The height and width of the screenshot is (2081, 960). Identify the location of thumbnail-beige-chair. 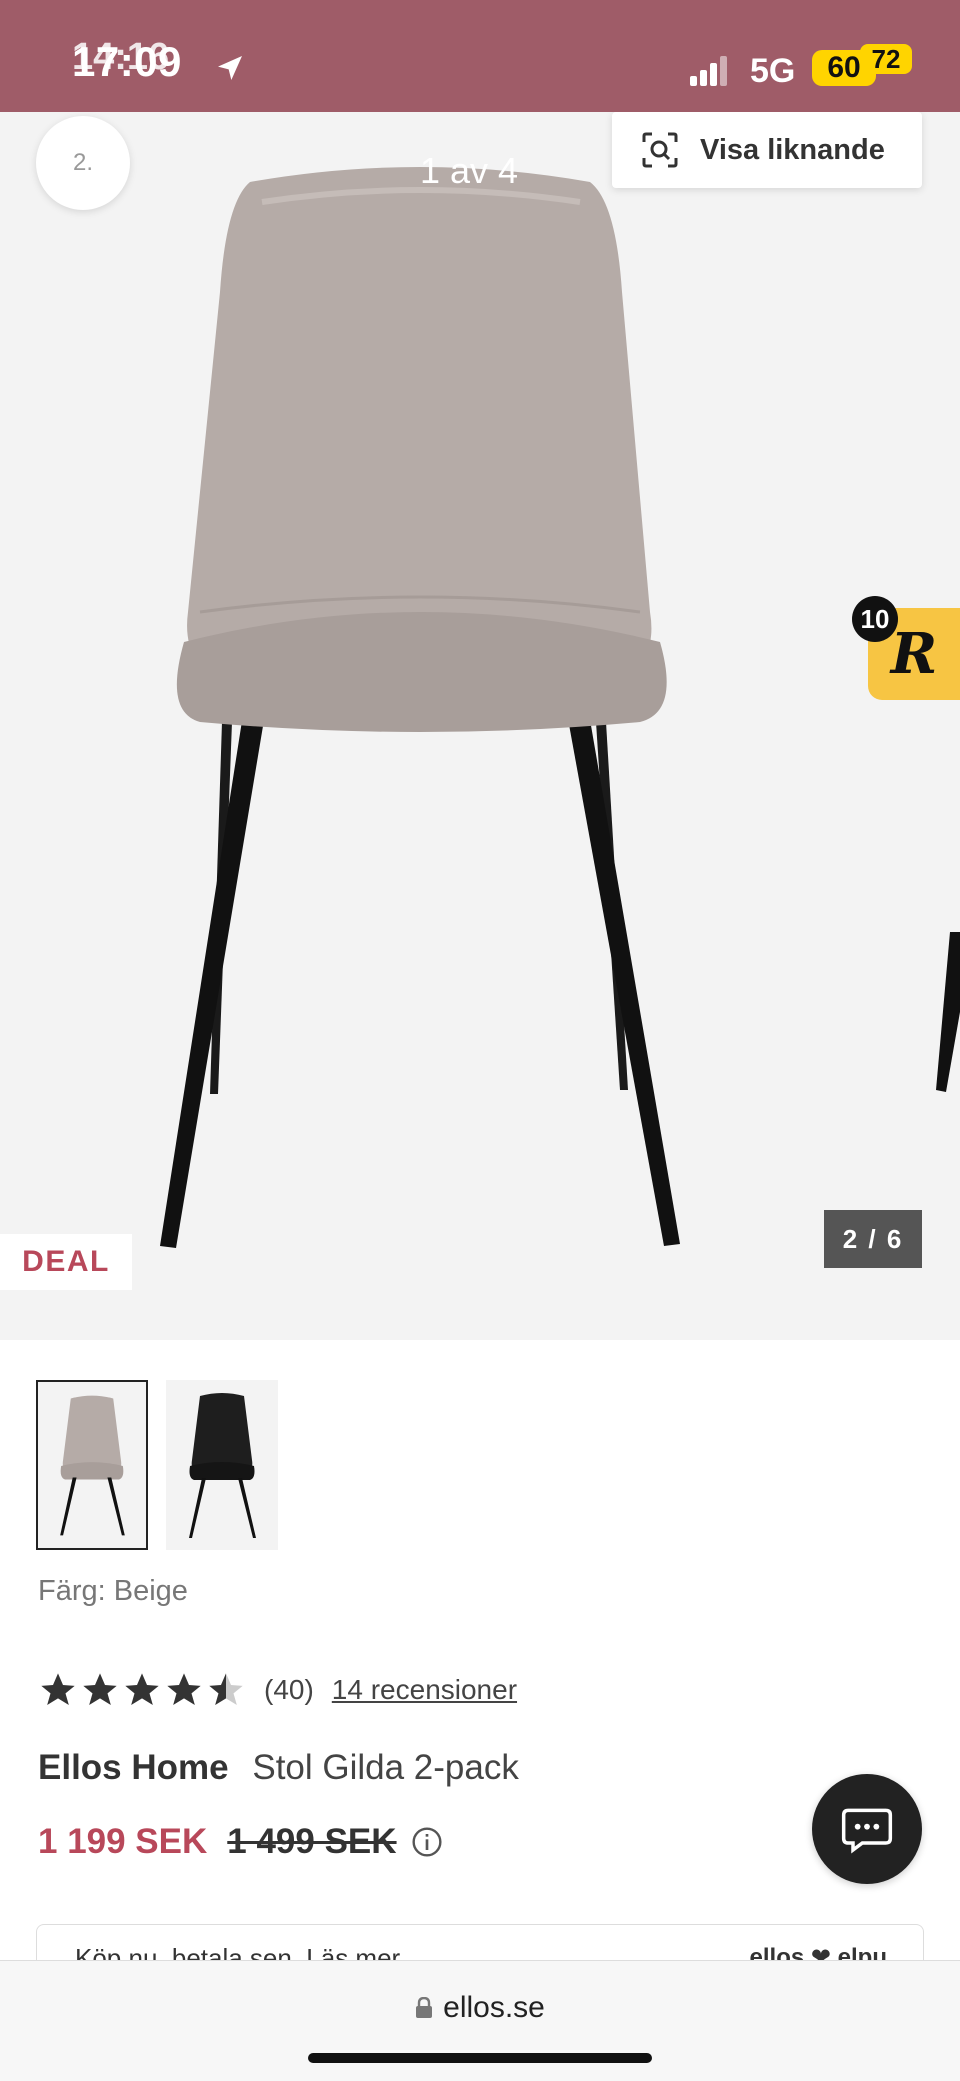
(92, 1465).